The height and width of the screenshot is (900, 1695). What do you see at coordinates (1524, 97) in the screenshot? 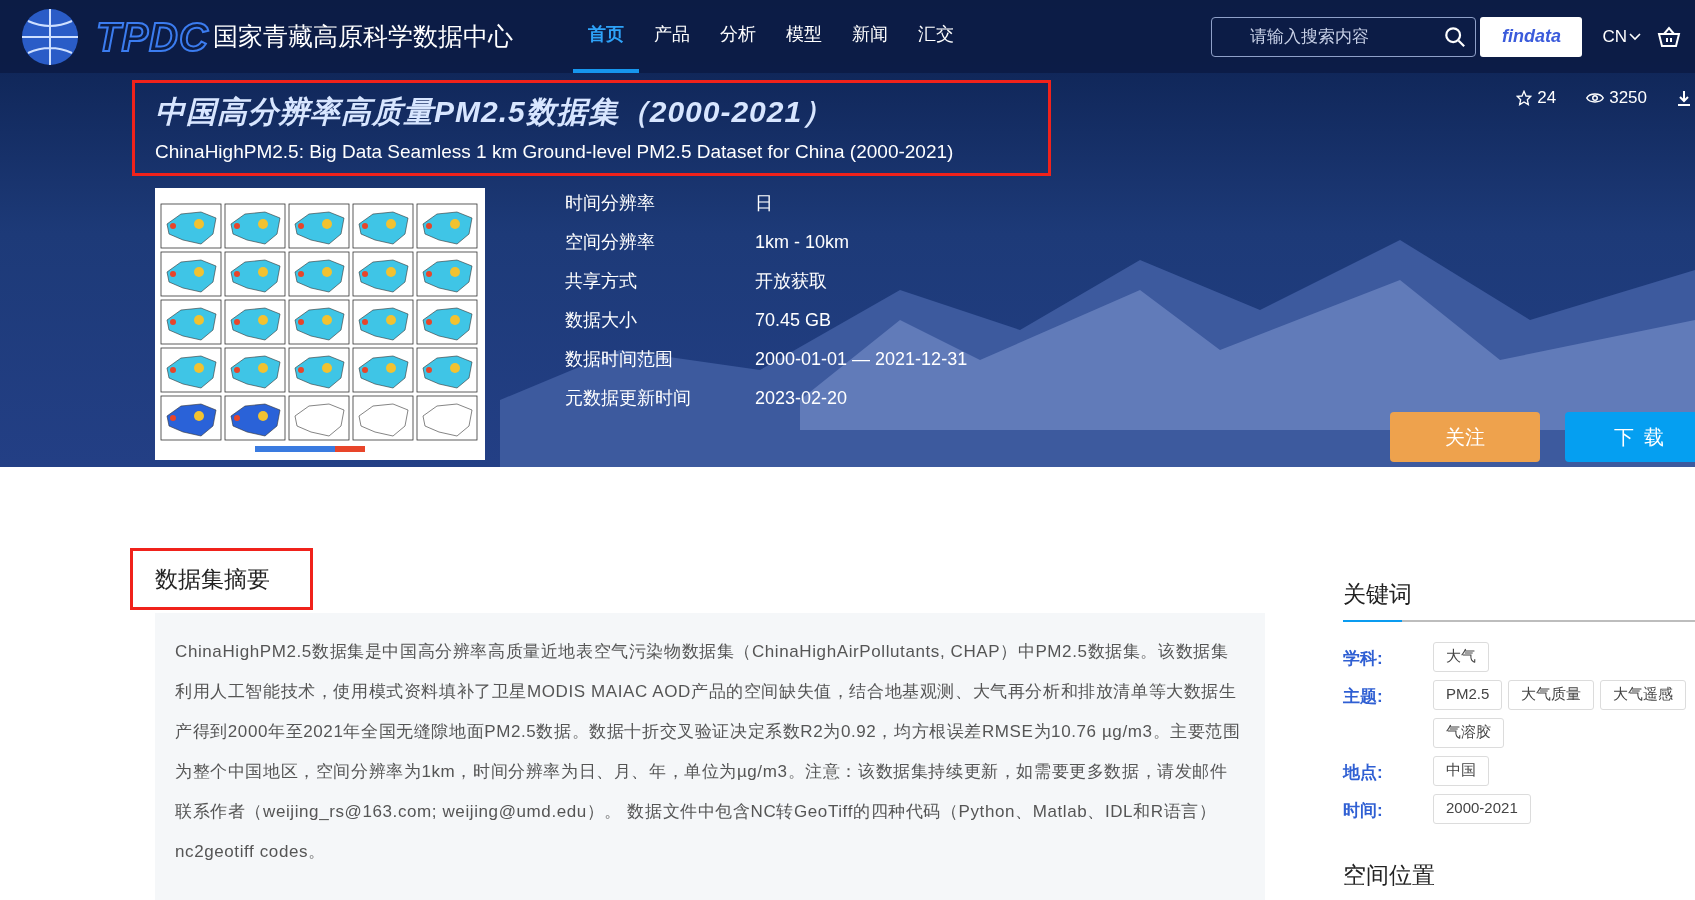
I see `star-icon` at bounding box center [1524, 97].